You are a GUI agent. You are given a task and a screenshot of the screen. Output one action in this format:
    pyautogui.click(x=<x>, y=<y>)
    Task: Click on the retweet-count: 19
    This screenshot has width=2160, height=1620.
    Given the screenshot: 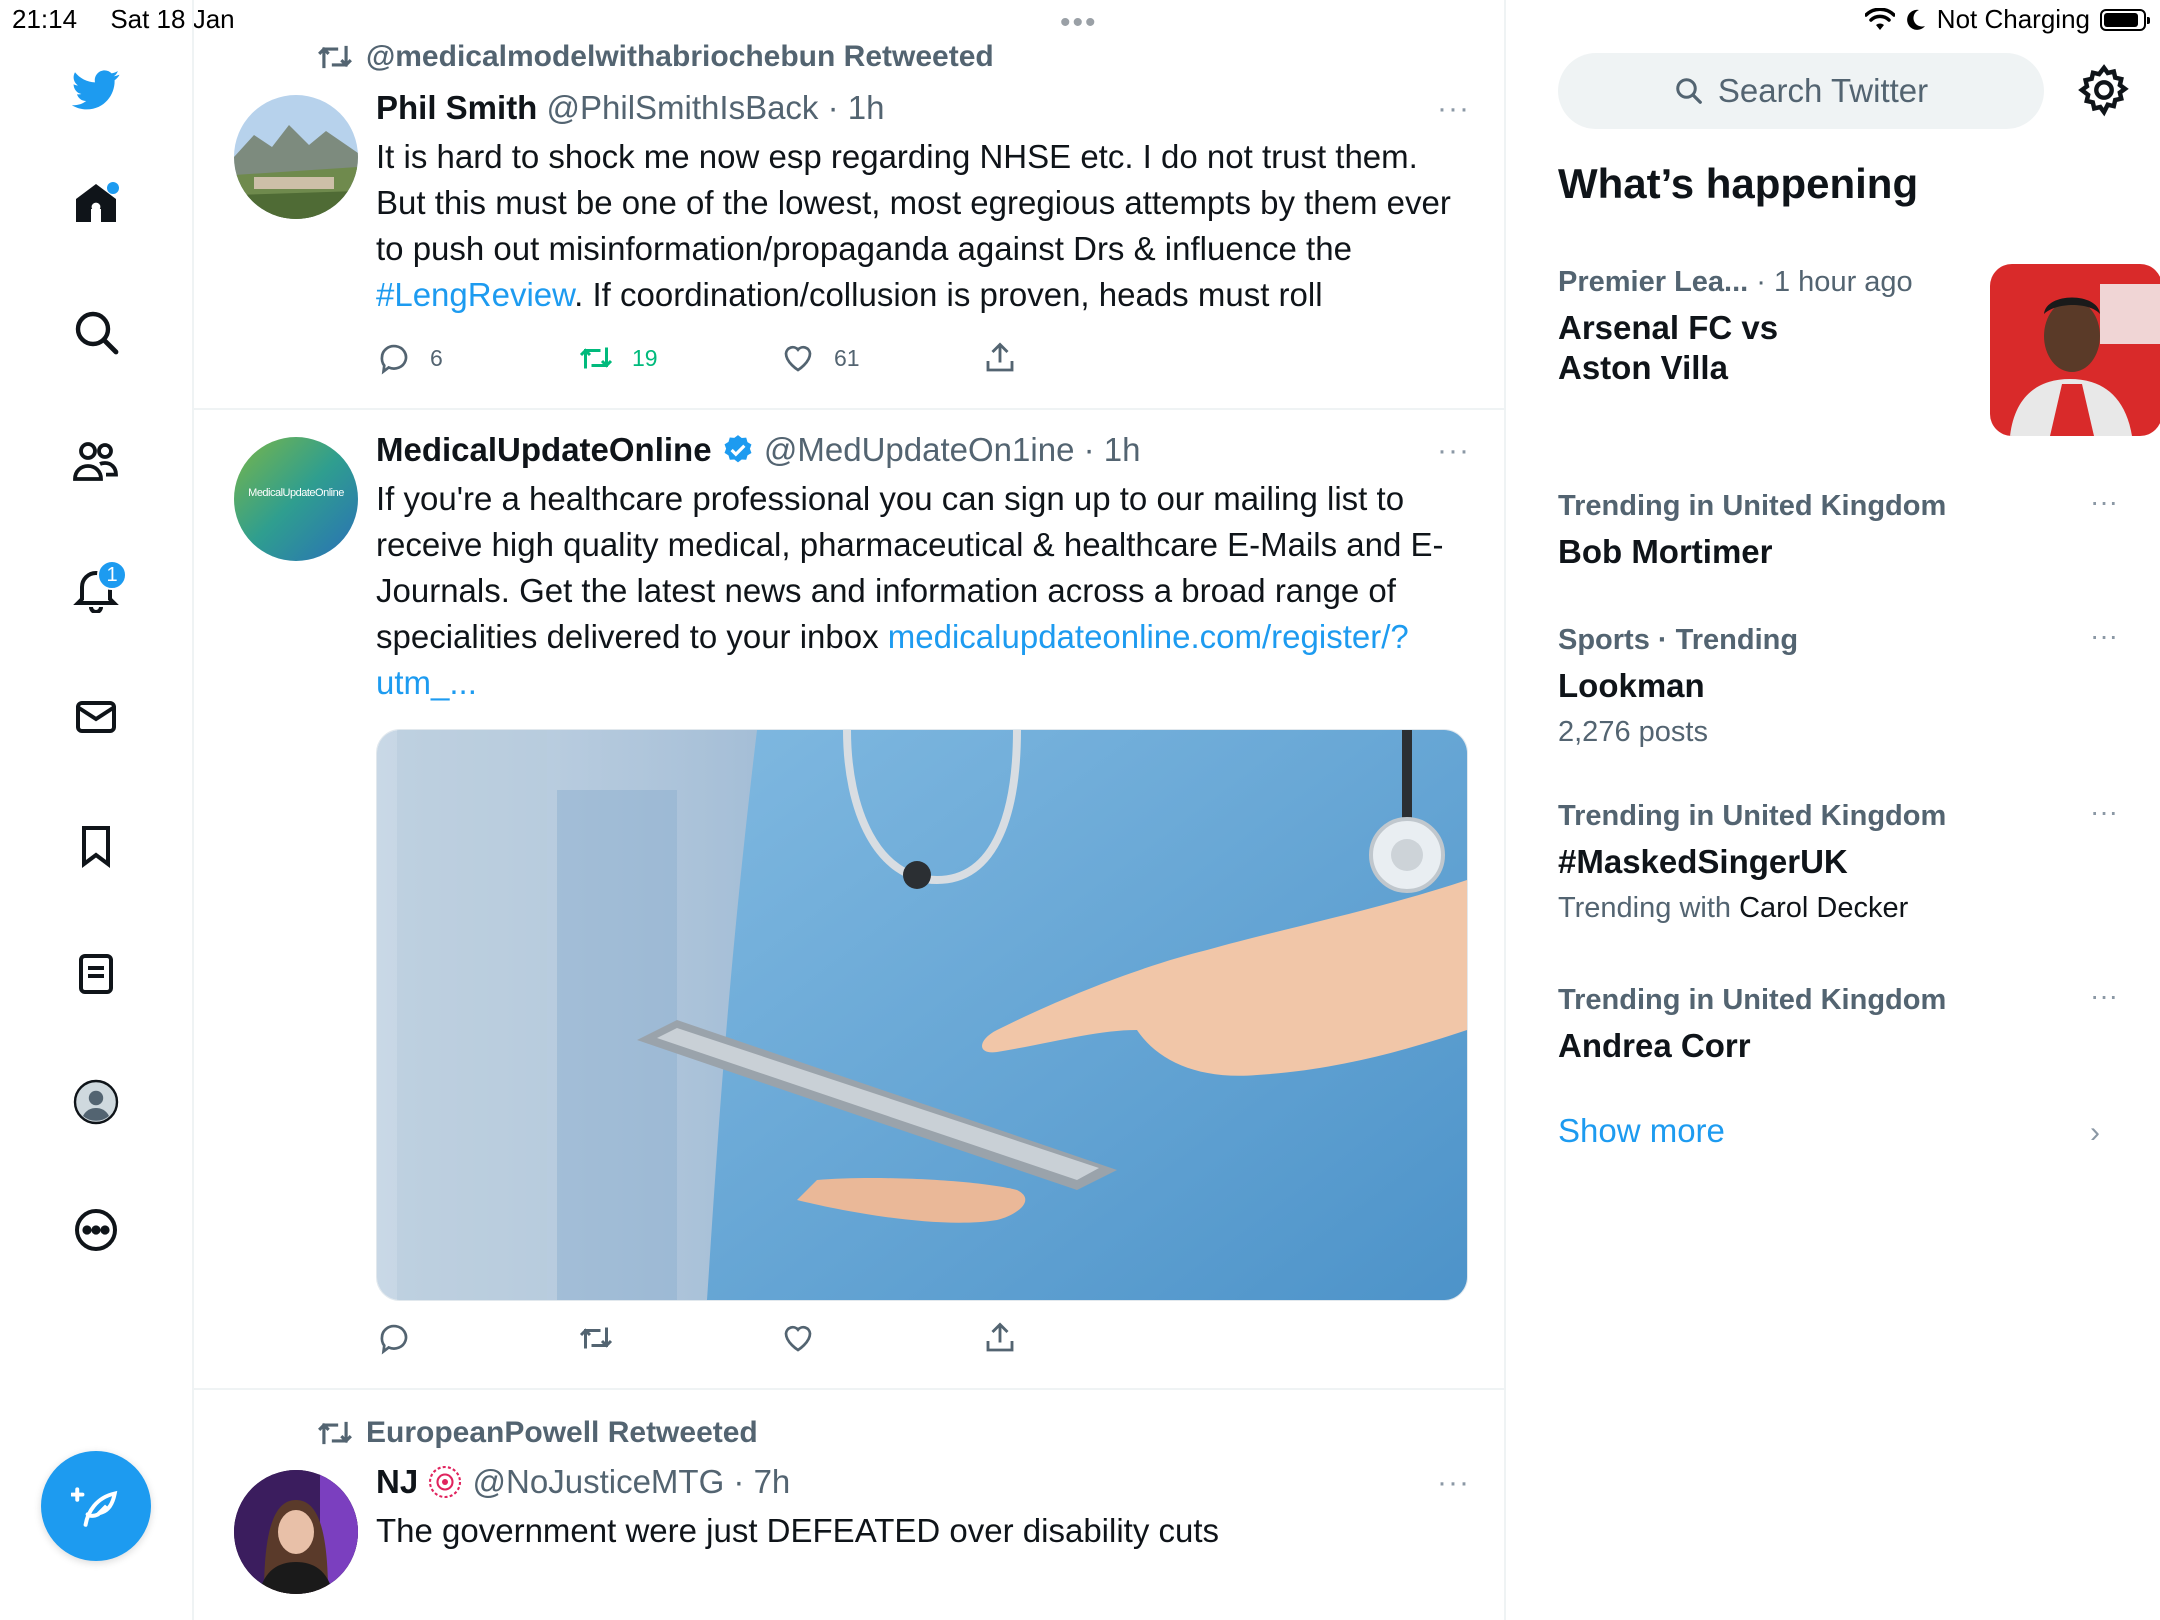 What is the action you would take?
    pyautogui.click(x=645, y=357)
    